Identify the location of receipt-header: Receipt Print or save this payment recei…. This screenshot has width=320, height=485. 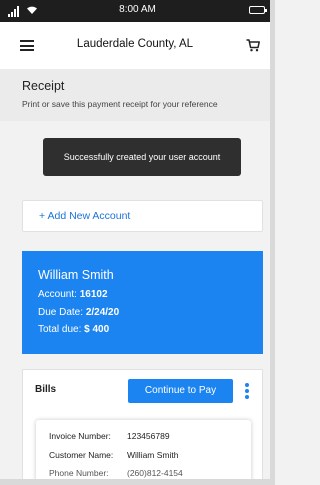
(135, 95).